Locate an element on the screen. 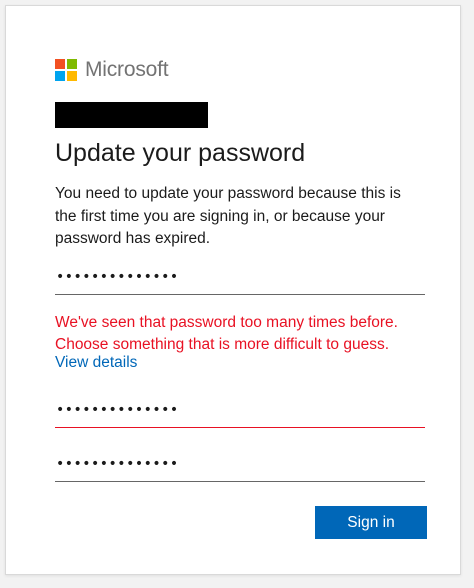 This screenshot has height=588, width=474. microsoft-logo-icon is located at coordinates (66, 70).